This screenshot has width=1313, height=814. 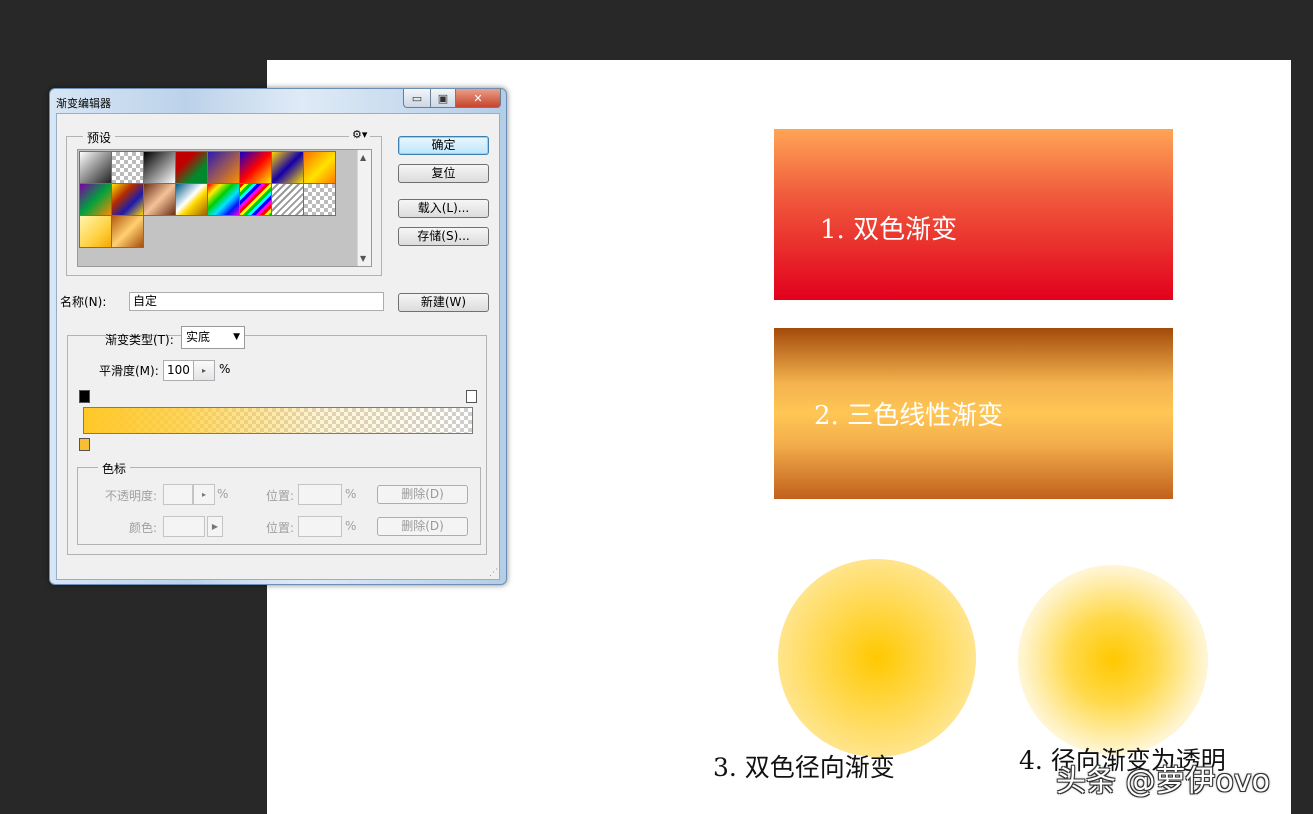 What do you see at coordinates (443, 173) in the screenshot?
I see `reset-button: 复位` at bounding box center [443, 173].